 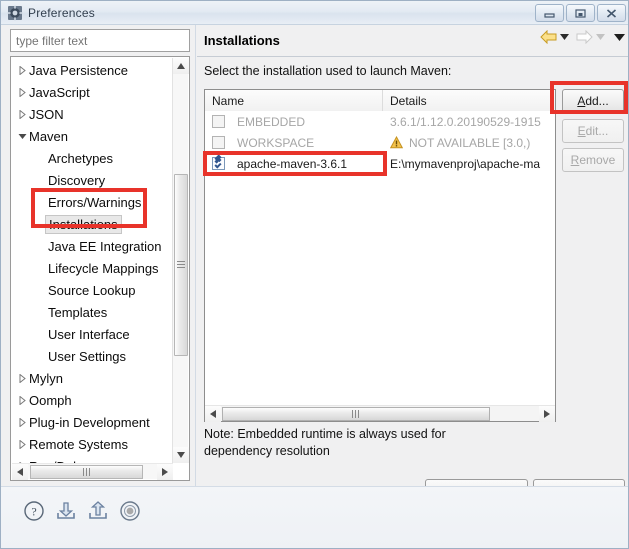 I want to click on table-row: EMBEDDED 3.6.1/1.12.0.20190529-1915, so click(x=380, y=121).